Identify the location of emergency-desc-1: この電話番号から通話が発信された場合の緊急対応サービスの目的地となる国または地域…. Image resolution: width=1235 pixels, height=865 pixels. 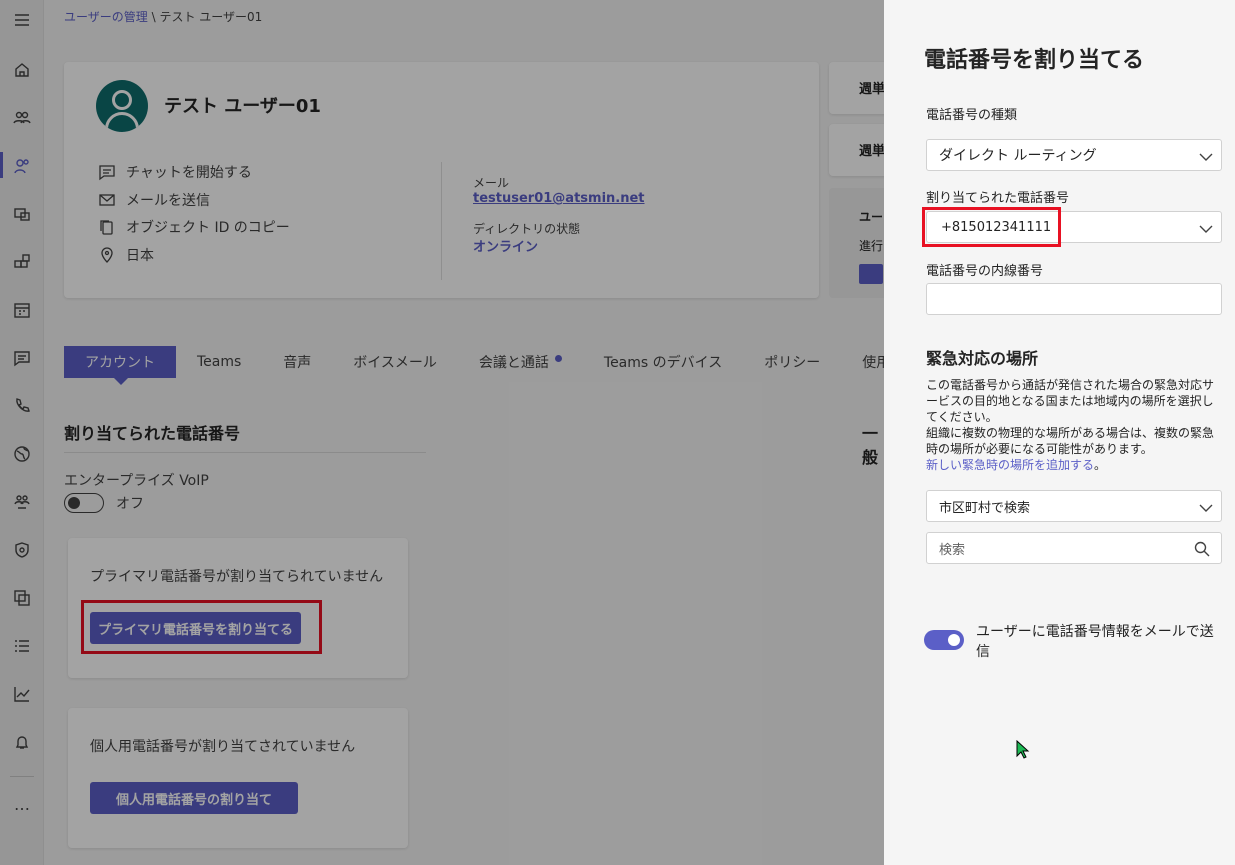
(1070, 401).